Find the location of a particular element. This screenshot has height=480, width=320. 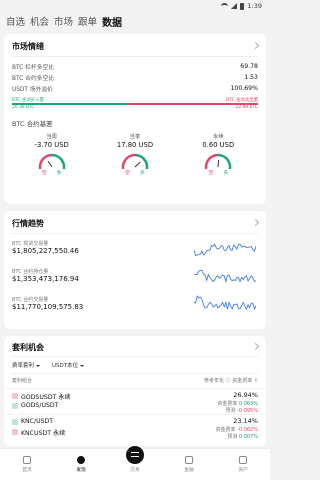

rate-arb-dropdown: 费率套利 is located at coordinates (26, 365).